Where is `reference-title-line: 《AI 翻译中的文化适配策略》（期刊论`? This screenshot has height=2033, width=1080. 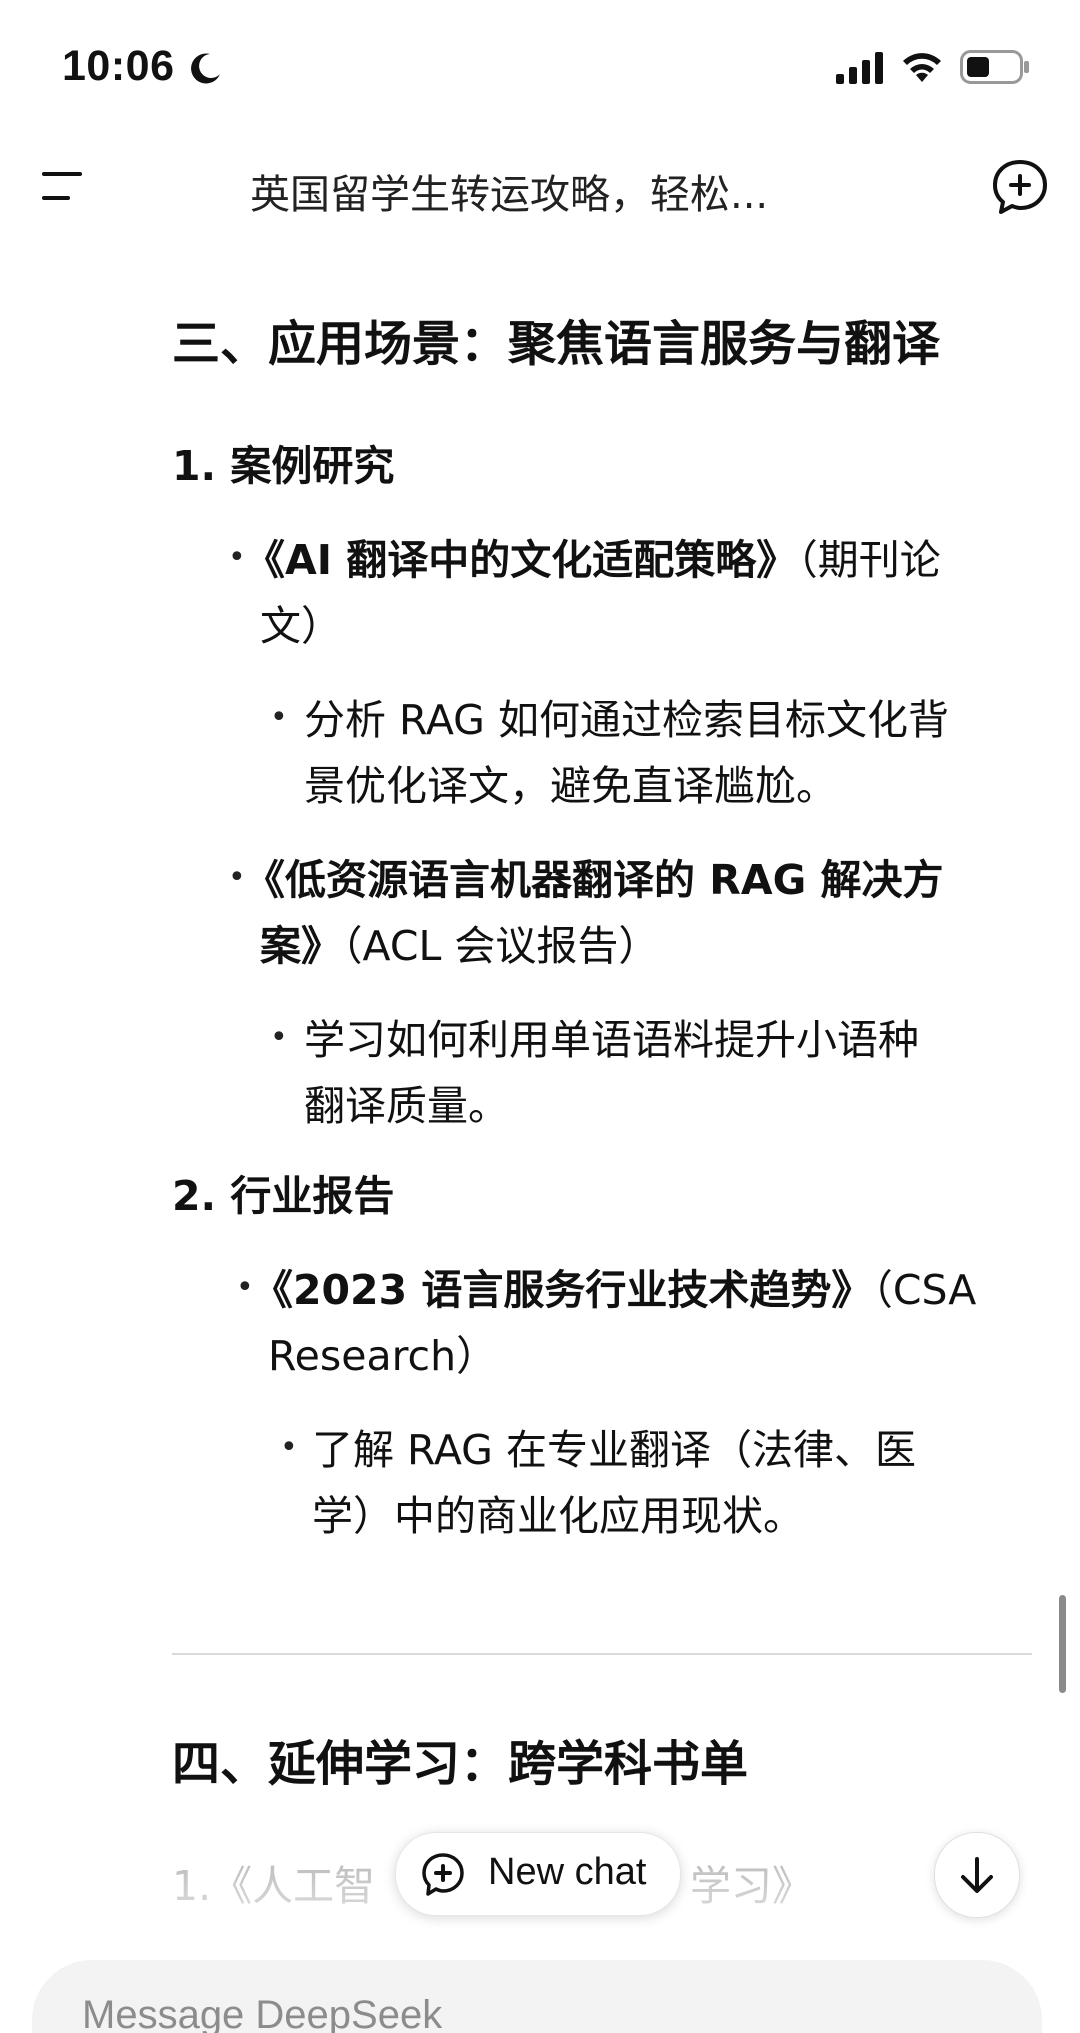 reference-title-line: 《AI 翻译中的文化适配策略》（期刊论 is located at coordinates (592, 556).